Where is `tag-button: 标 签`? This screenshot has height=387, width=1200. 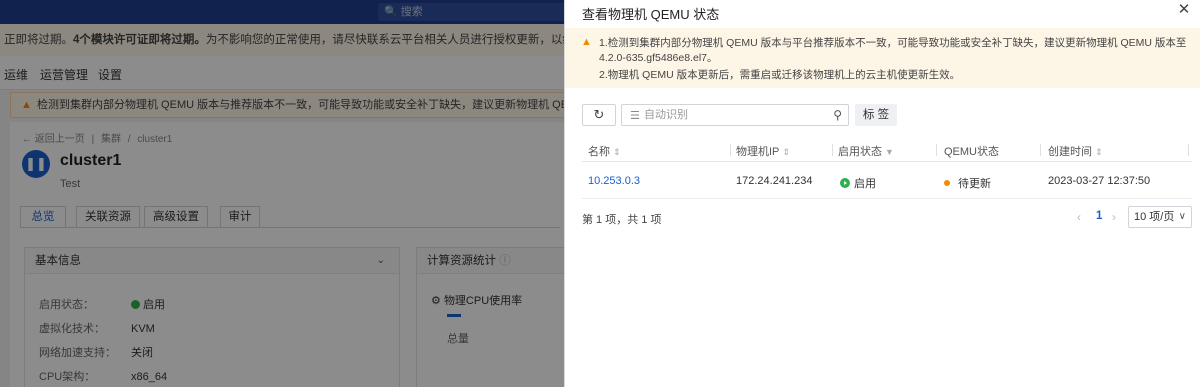 tag-button: 标 签 is located at coordinates (876, 115).